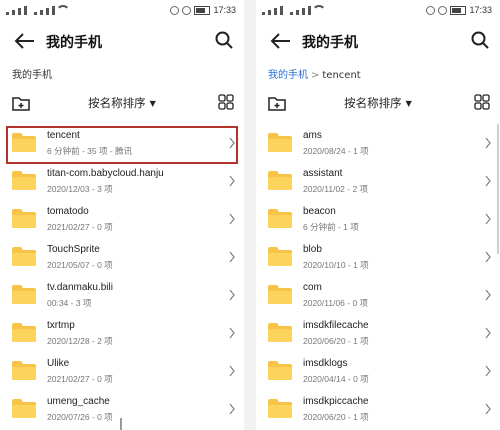  Describe the element at coordinates (63, 135) in the screenshot. I see `folder-name: tencent` at that location.